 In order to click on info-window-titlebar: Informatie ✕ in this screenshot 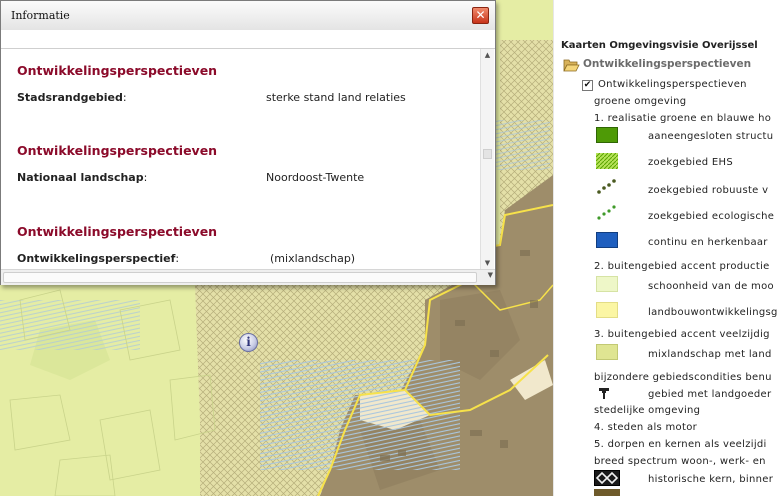, I will do `click(248, 16)`.